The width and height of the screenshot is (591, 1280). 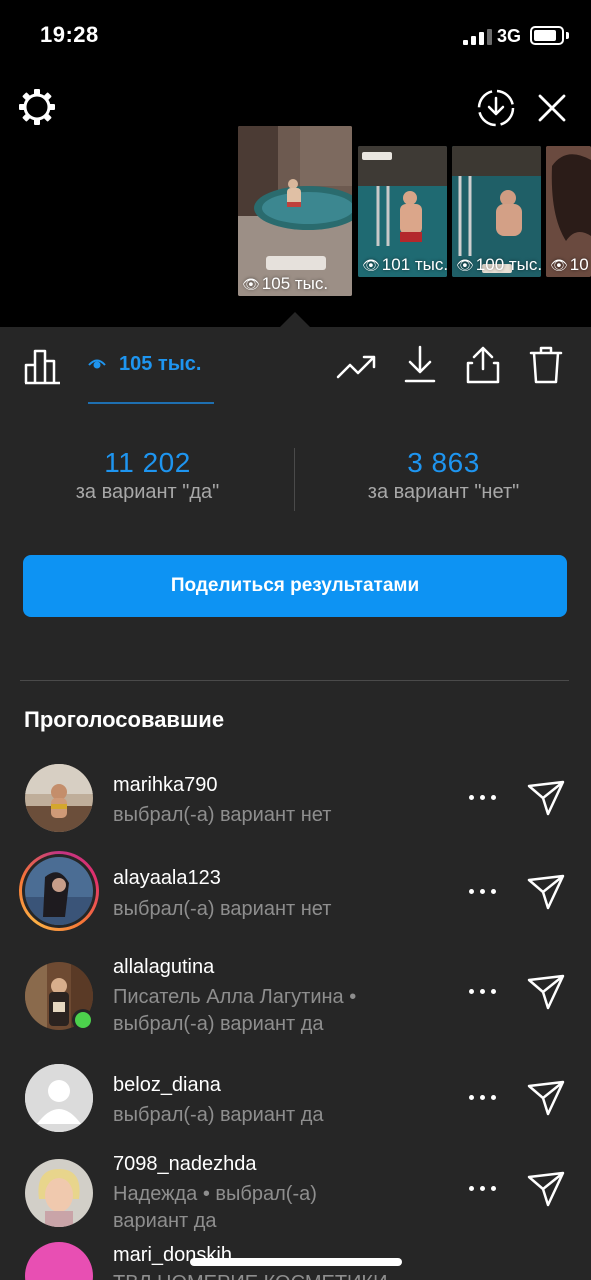 I want to click on thumbnail-views-2: 👁 101 тыс., so click(x=404, y=264).